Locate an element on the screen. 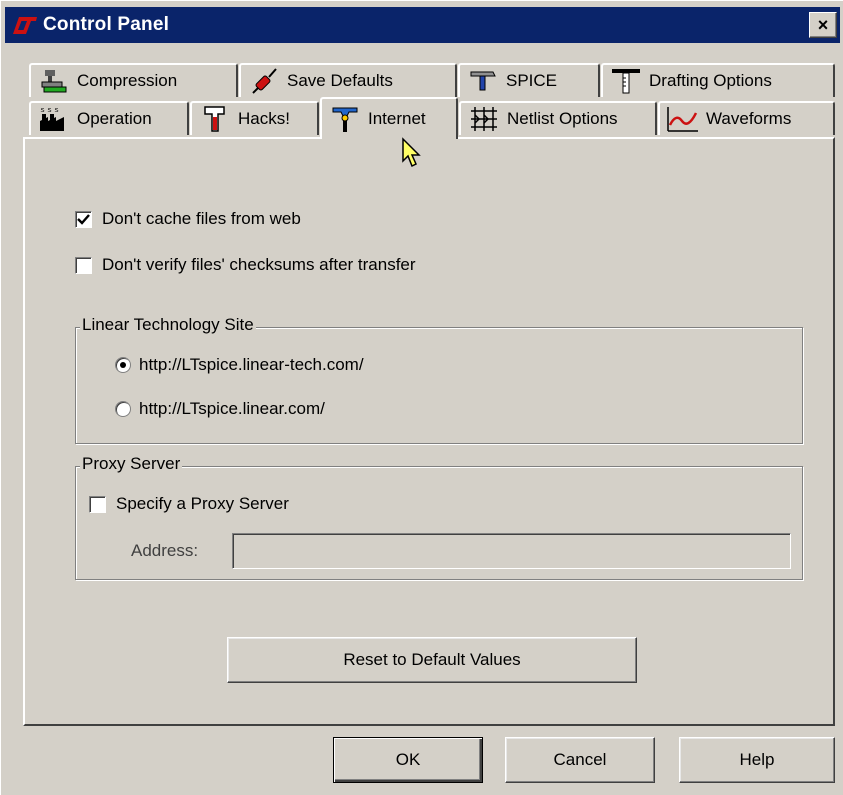 The image size is (843, 795). site-option-linear-tech-label: http://LTspice.linear-tech.com/ is located at coordinates (251, 364).